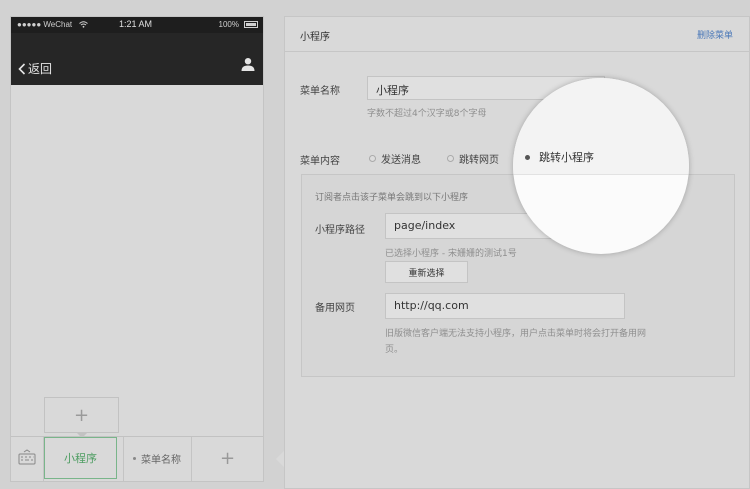 Image resolution: width=750 pixels, height=489 pixels. Describe the element at coordinates (392, 198) in the screenshot. I see `box-intro-text: 订阅者点击该子菜单会跳到以下小程序` at that location.